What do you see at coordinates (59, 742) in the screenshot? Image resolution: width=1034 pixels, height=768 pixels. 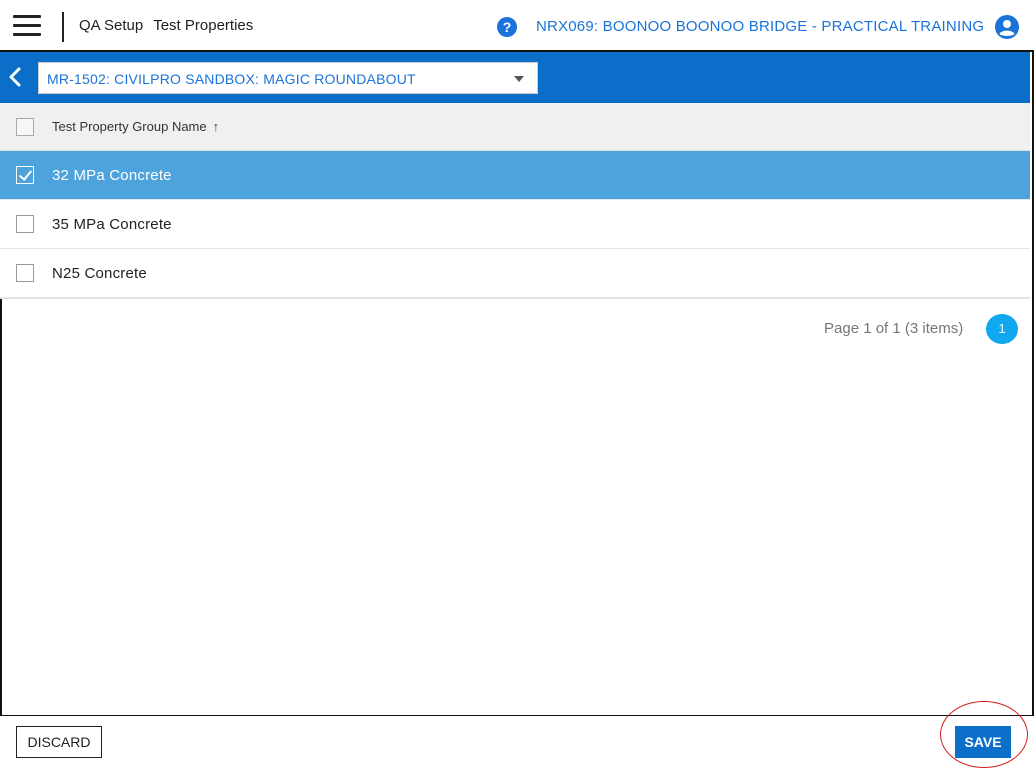 I see `discard-button: DISCARD` at bounding box center [59, 742].